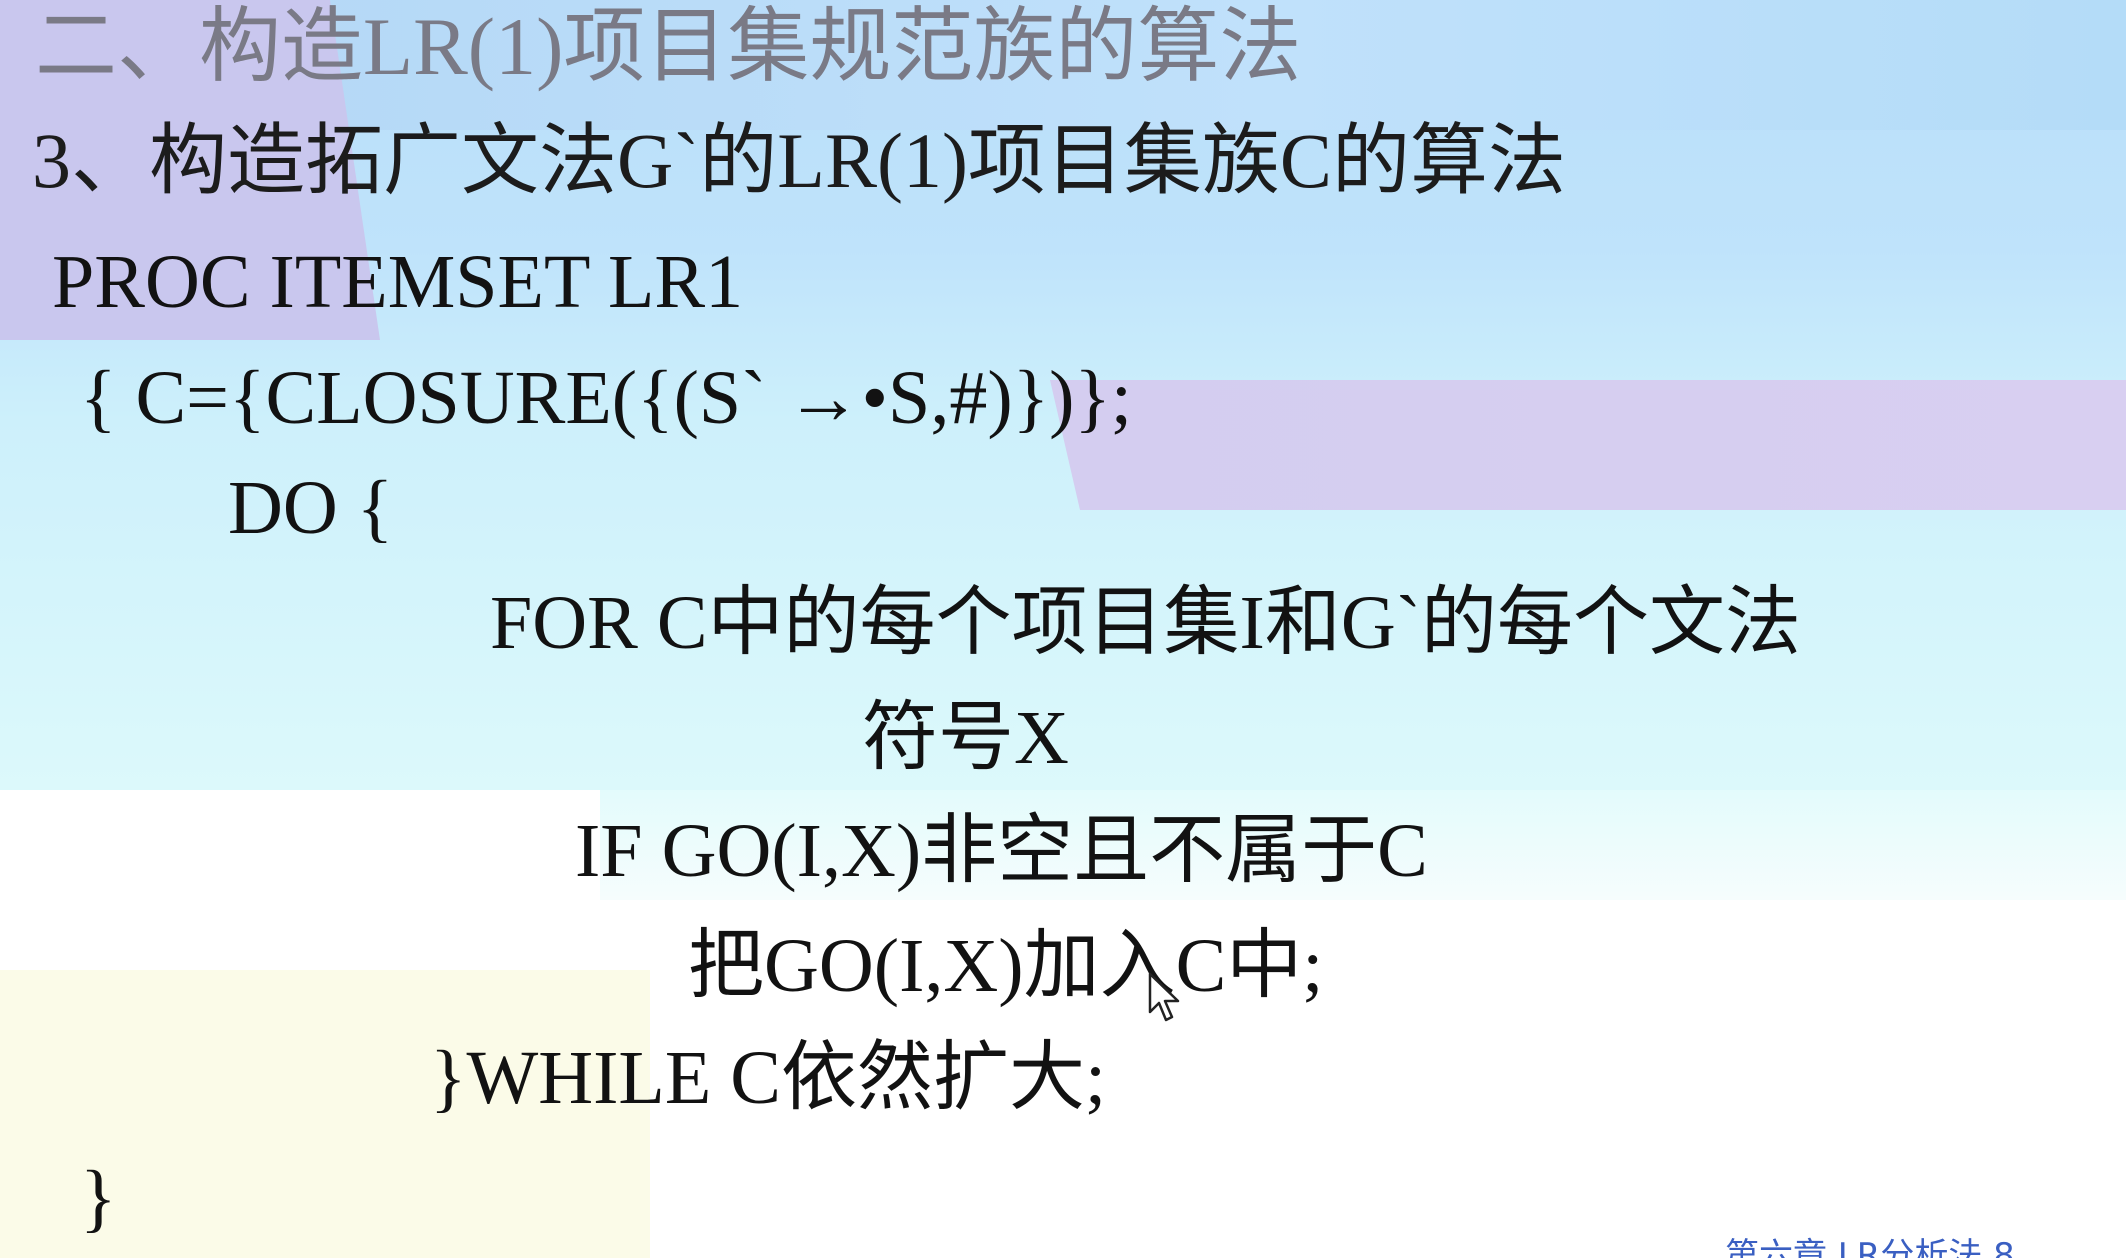 The image size is (2126, 1258). Describe the element at coordinates (1001, 851) in the screenshot. I see `code-line-if: IF GO(I,X)非空且不属于C` at that location.